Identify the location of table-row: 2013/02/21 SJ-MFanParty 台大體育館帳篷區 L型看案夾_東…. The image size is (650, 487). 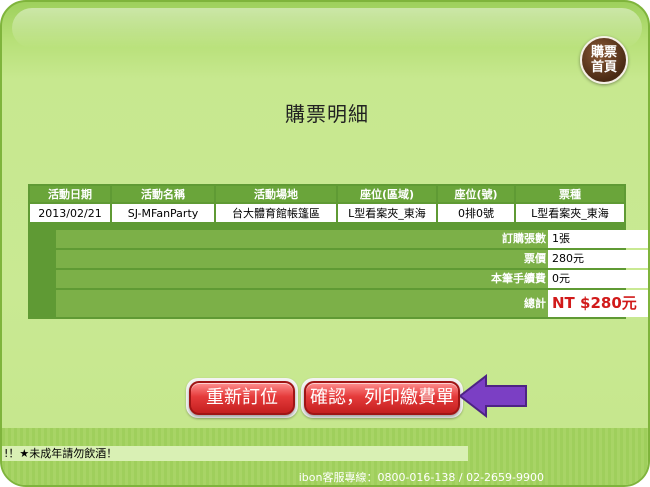
(327, 213).